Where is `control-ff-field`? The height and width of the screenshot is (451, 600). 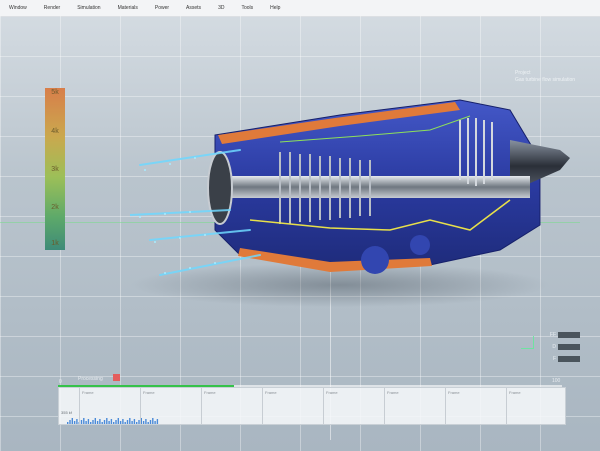 control-ff-field is located at coordinates (569, 335).